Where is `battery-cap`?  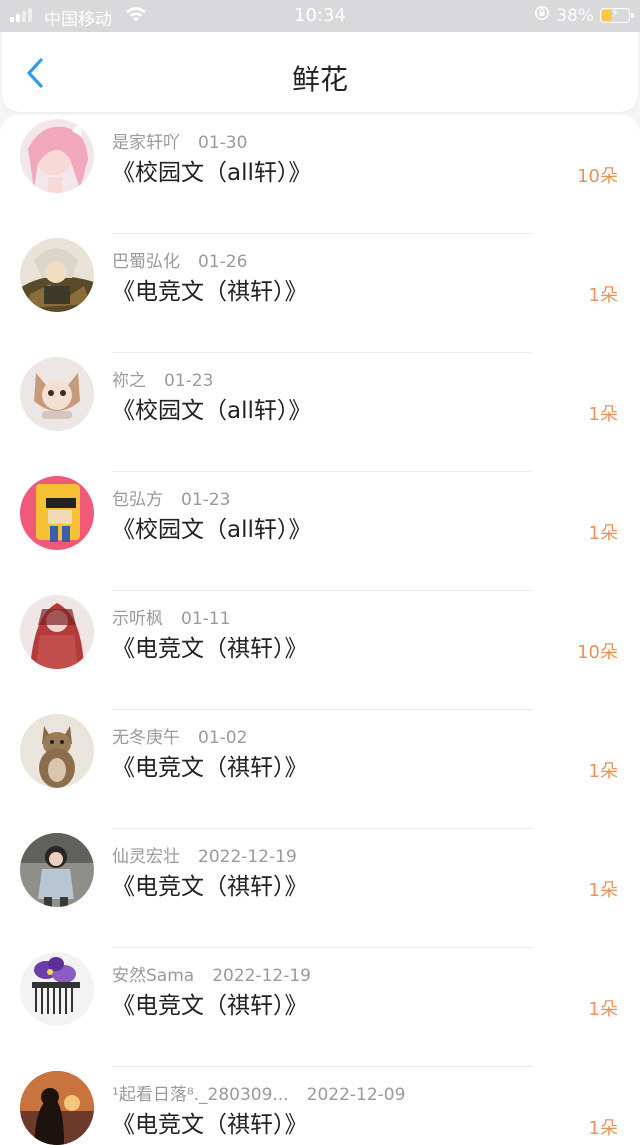 battery-cap is located at coordinates (632, 15).